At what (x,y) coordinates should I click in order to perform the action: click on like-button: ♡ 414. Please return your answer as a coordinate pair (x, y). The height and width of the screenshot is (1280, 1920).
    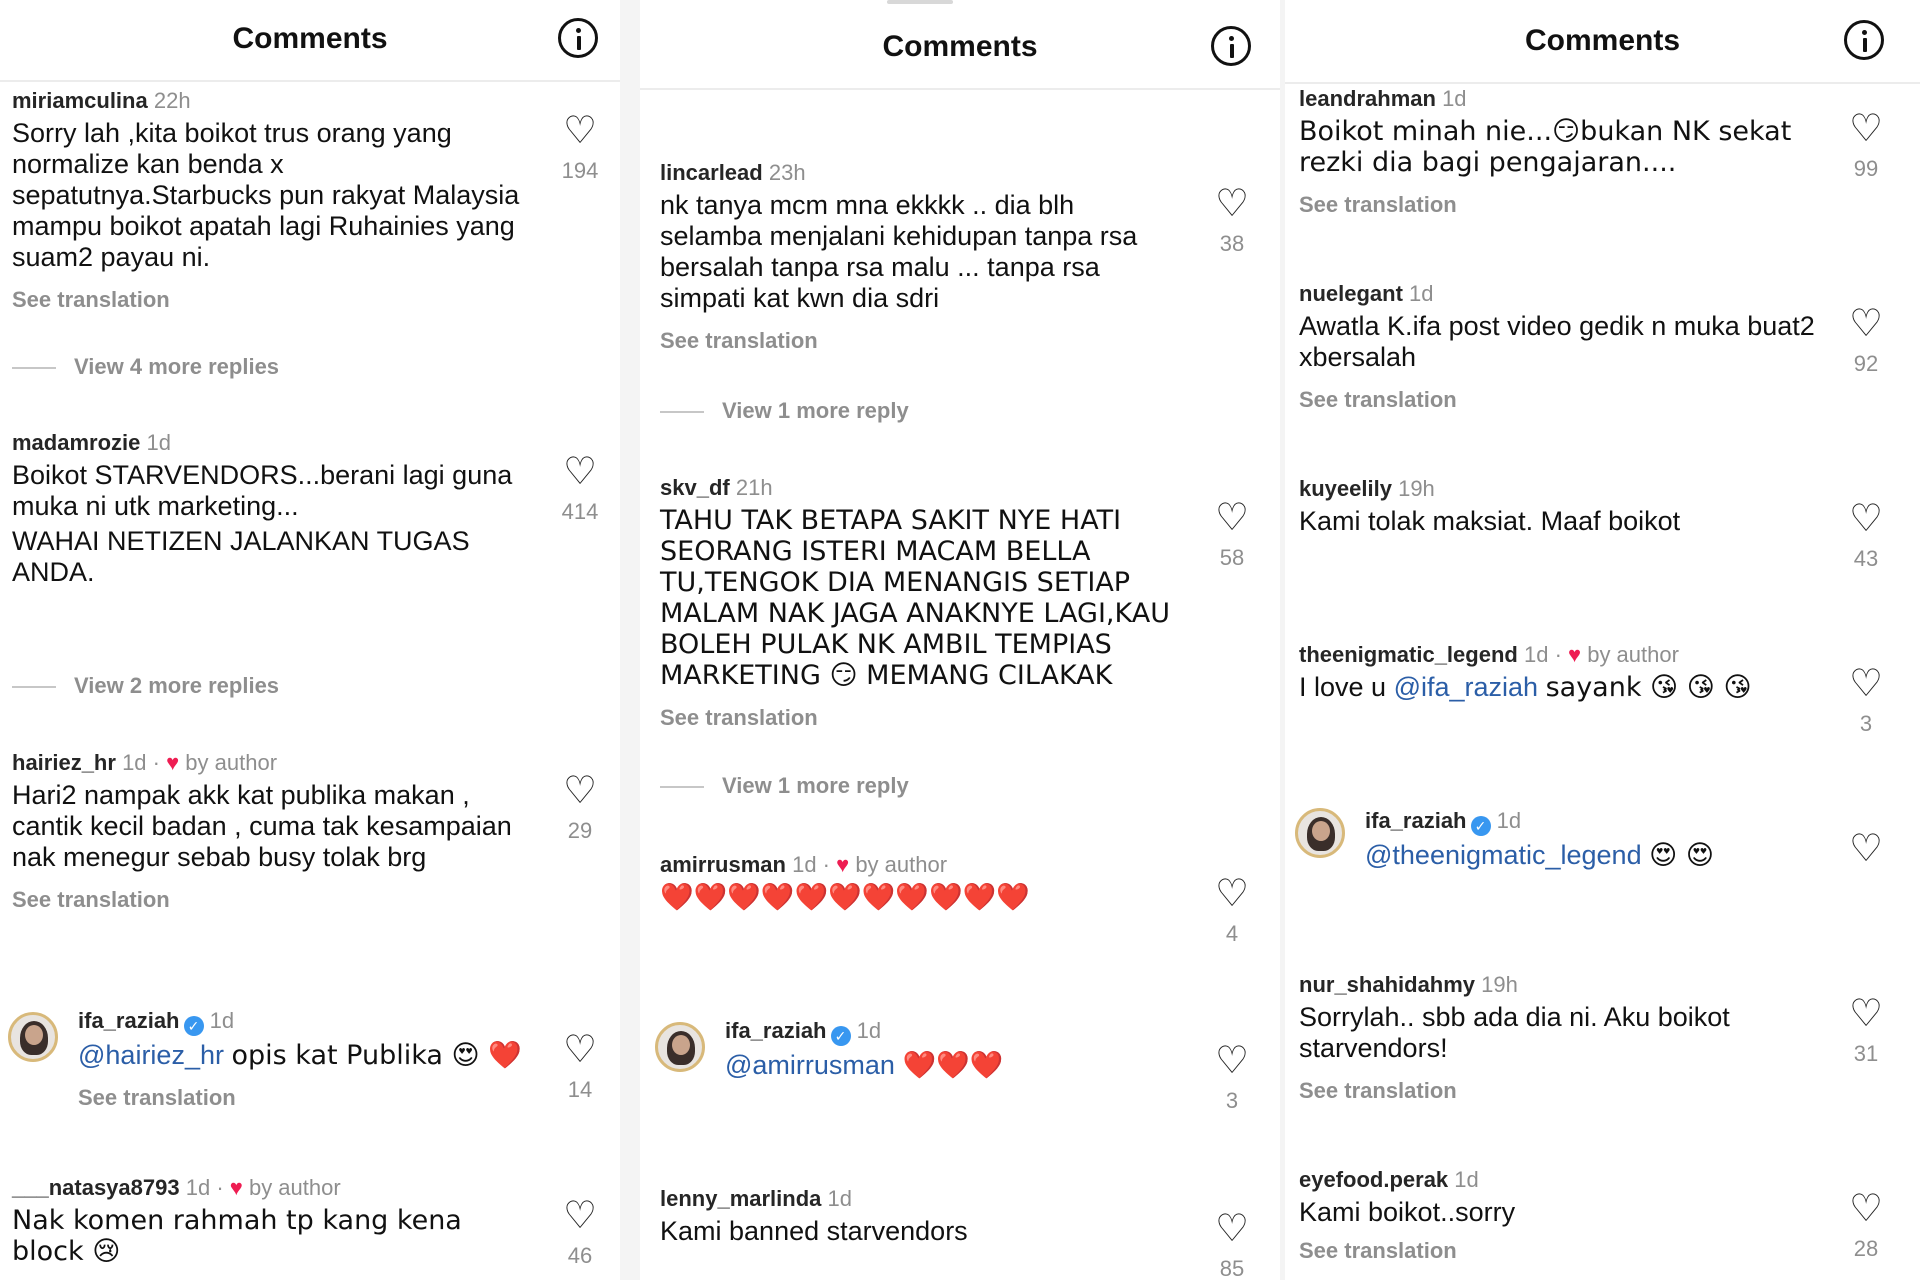
    Looking at the image, I should click on (580, 489).